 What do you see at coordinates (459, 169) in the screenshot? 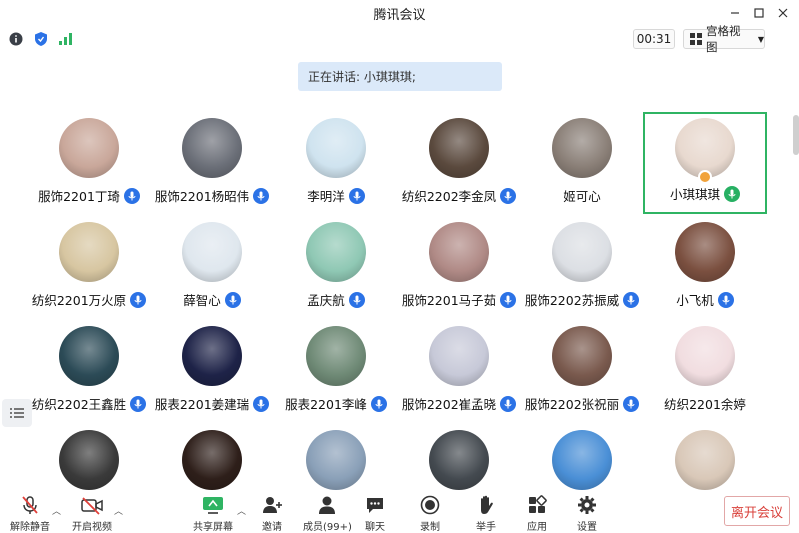
I see `participant-tile: 纺织2202李金凤` at bounding box center [459, 169].